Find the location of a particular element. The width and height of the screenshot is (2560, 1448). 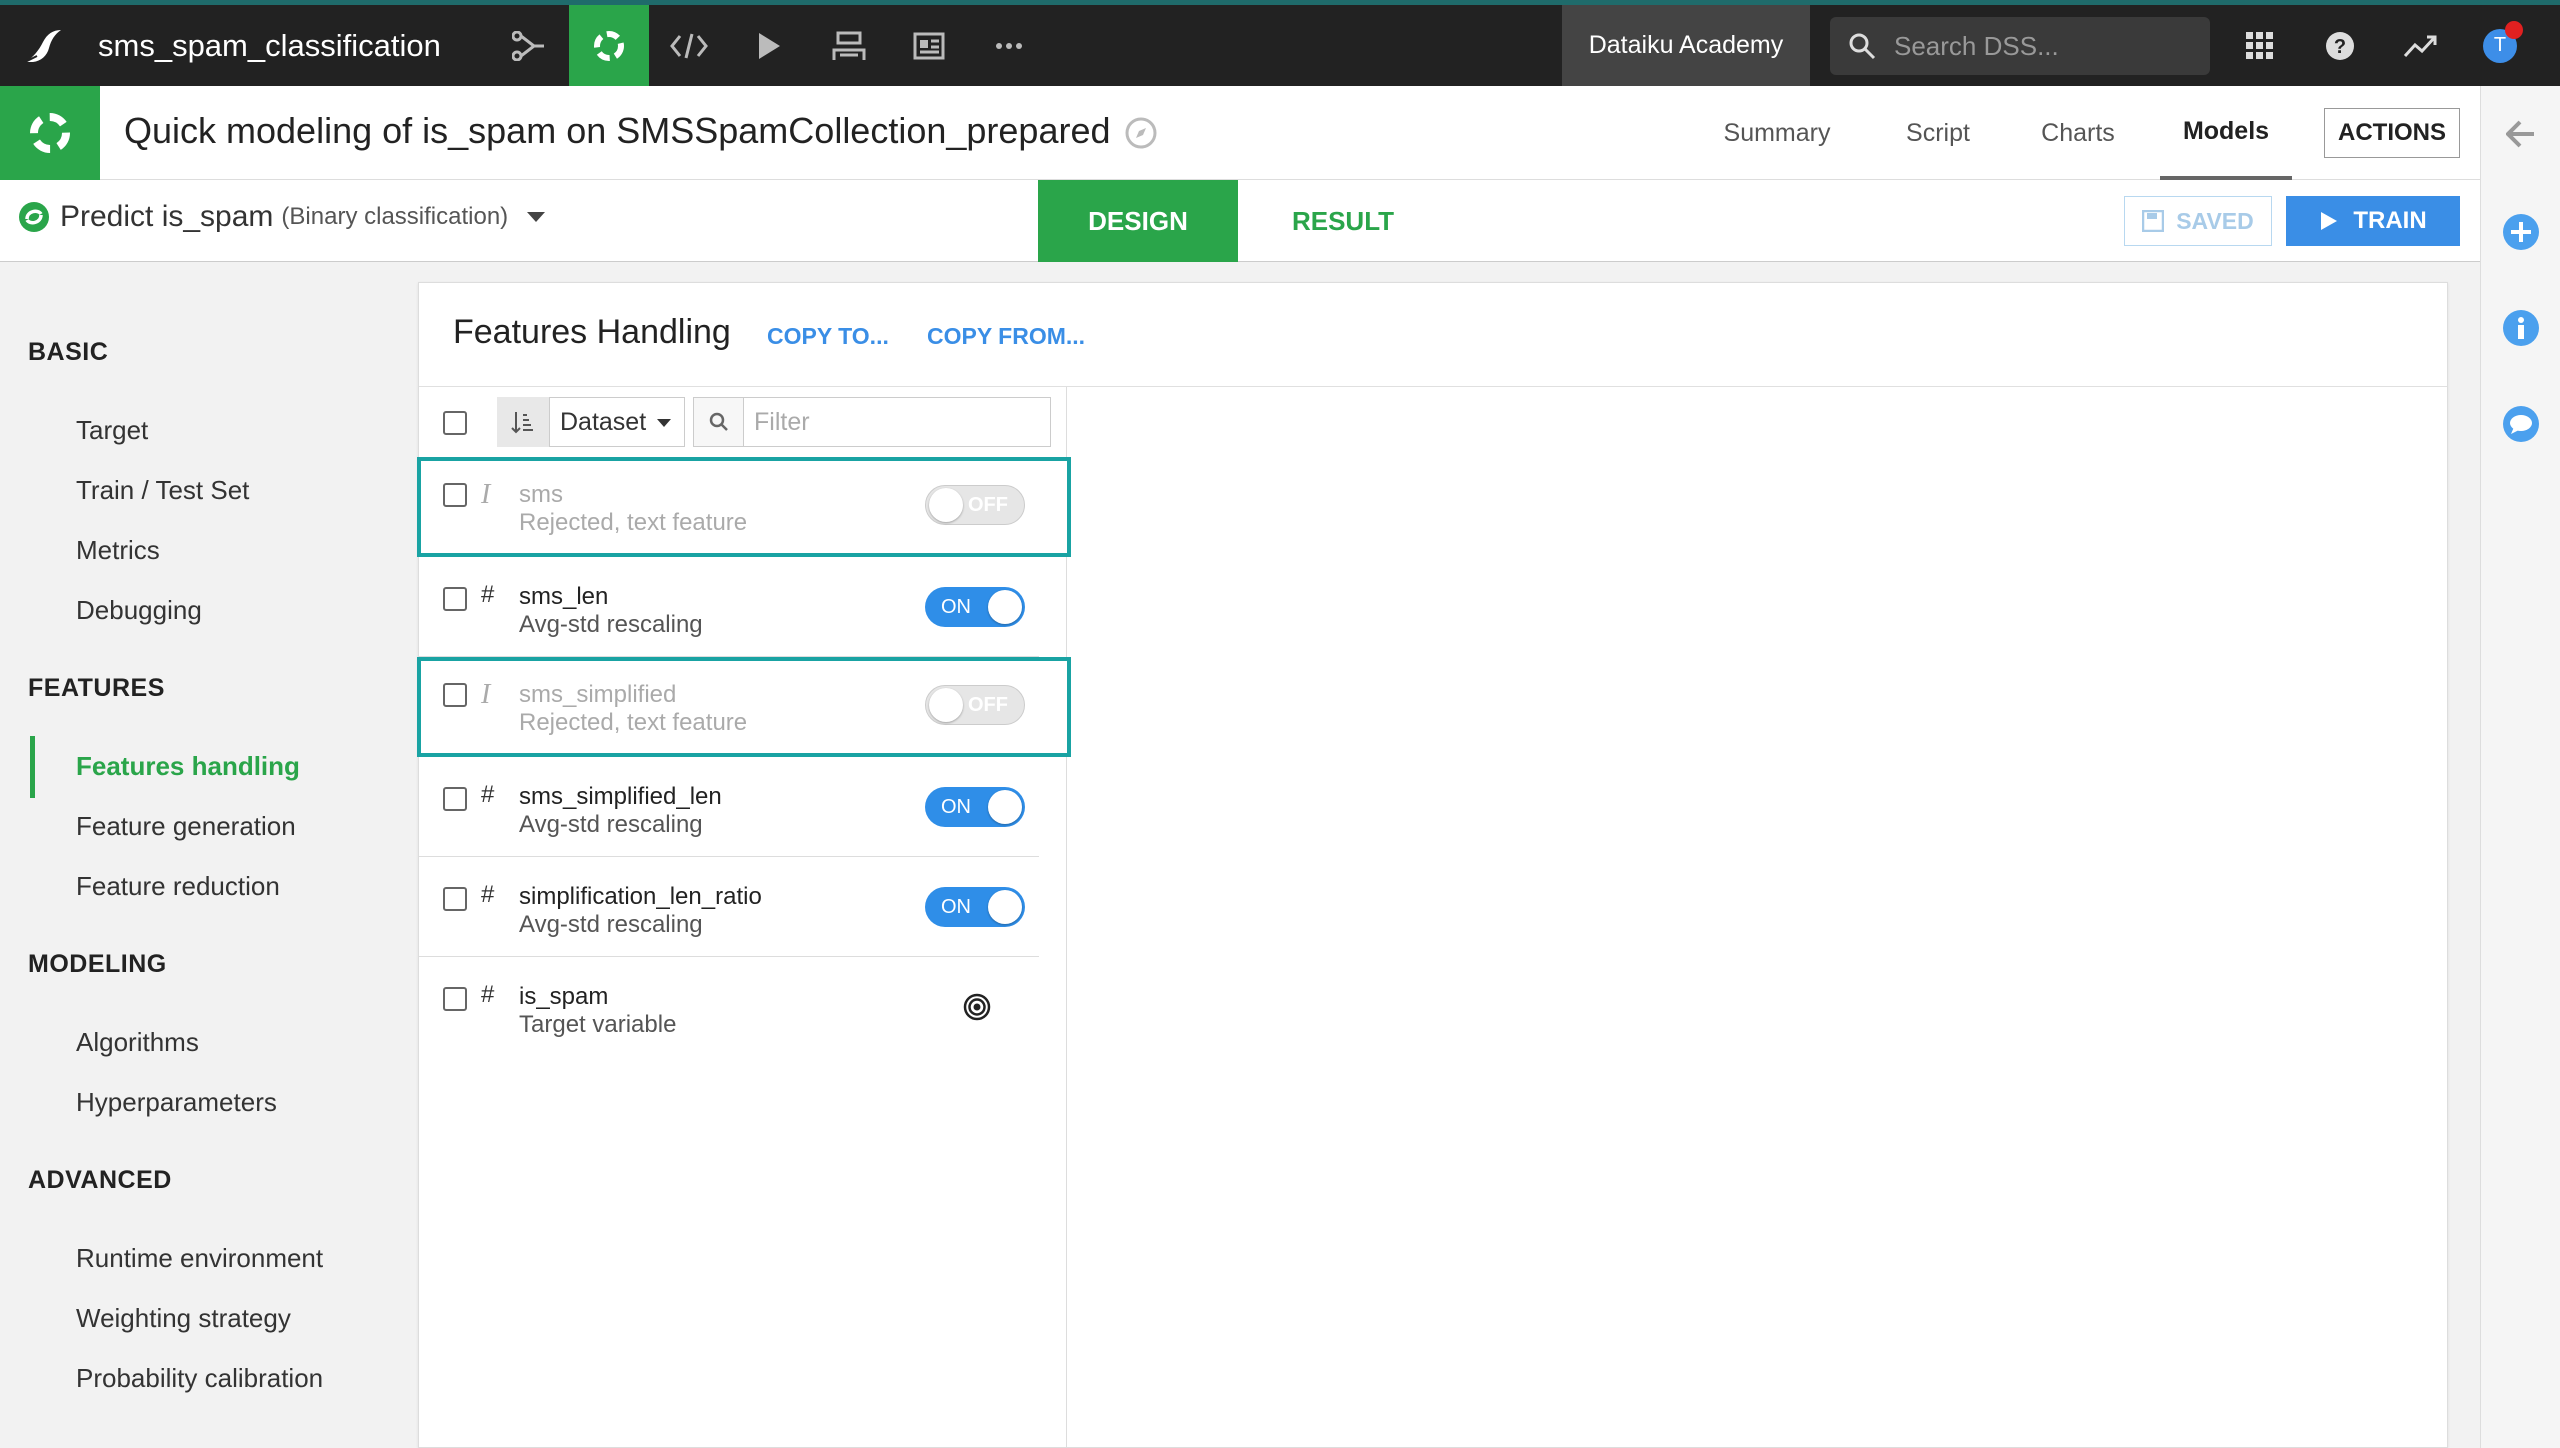

discussion-icon is located at coordinates (2521, 424).